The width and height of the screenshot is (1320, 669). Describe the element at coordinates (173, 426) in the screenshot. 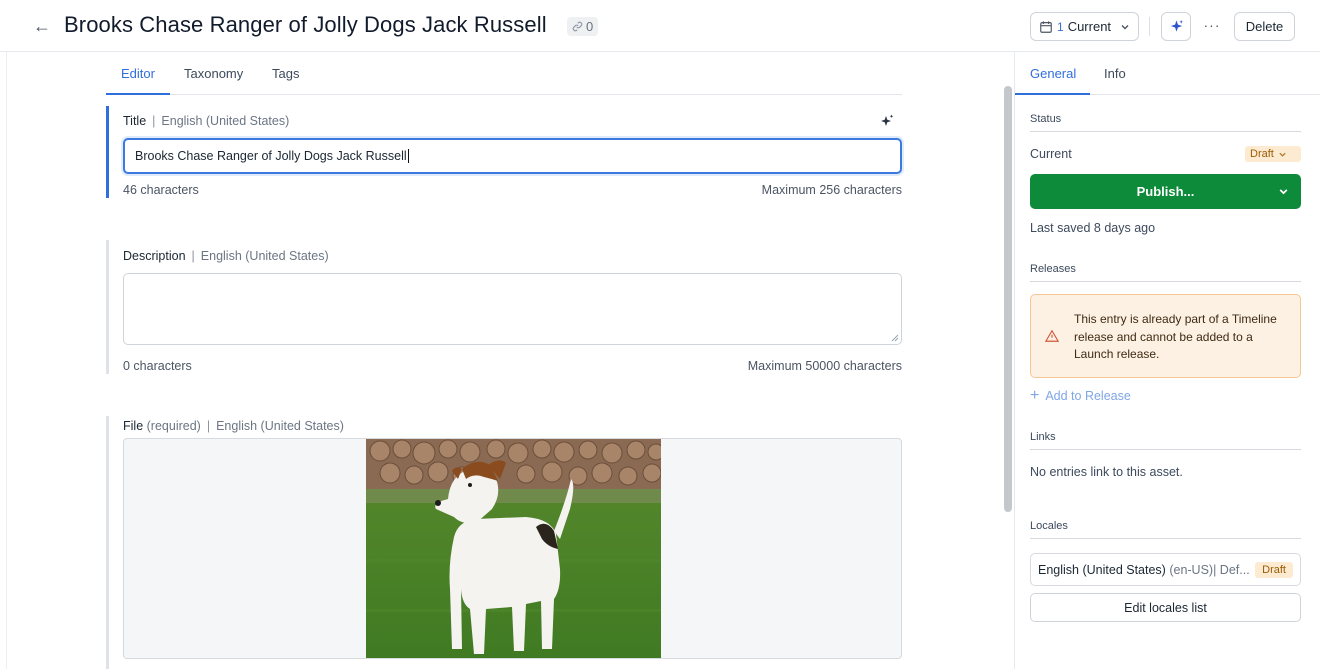

I see `file-required: (required)` at that location.